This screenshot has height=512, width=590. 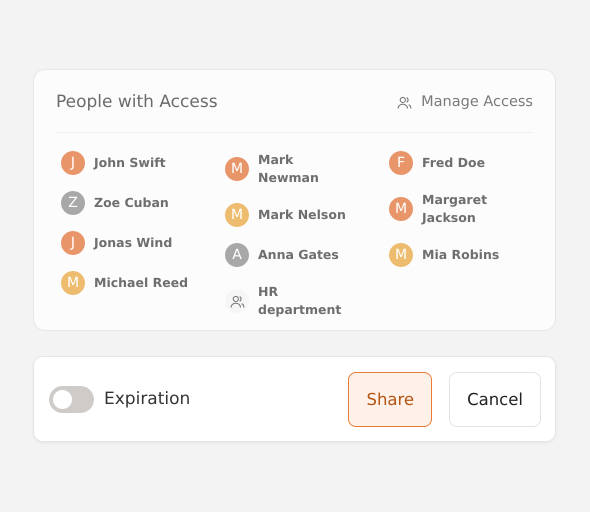 I want to click on group-icon, so click(x=237, y=301).